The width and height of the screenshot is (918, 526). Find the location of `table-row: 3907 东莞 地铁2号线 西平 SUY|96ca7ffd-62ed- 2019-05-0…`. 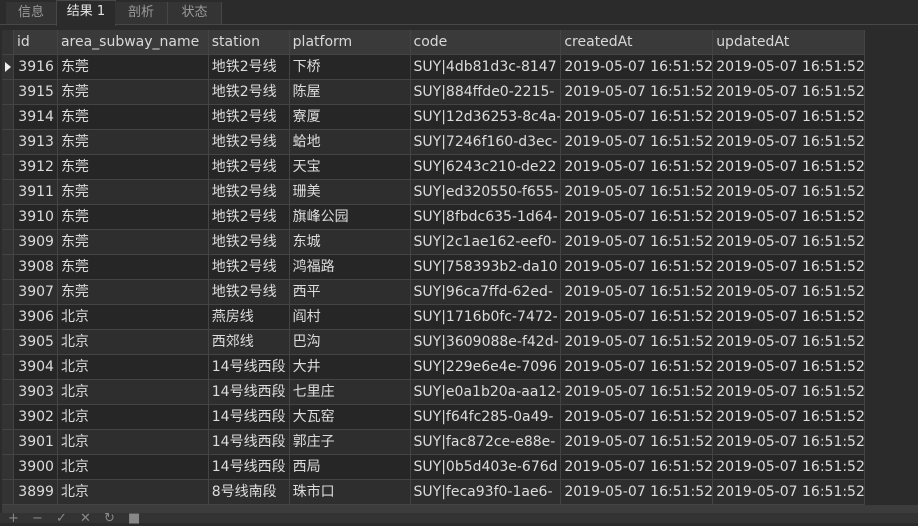

table-row: 3907 东莞 地铁2号线 西平 SUY|96ca7ffd-62ed- 2019-05-0… is located at coordinates (434, 292).